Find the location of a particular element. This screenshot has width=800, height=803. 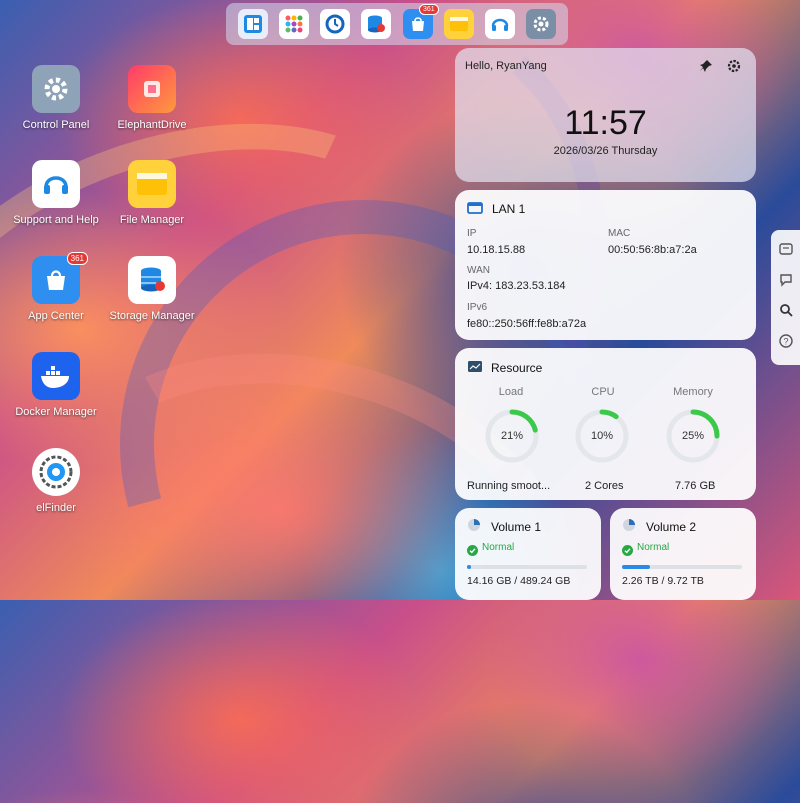

folder-icon is located at coordinates (152, 184).